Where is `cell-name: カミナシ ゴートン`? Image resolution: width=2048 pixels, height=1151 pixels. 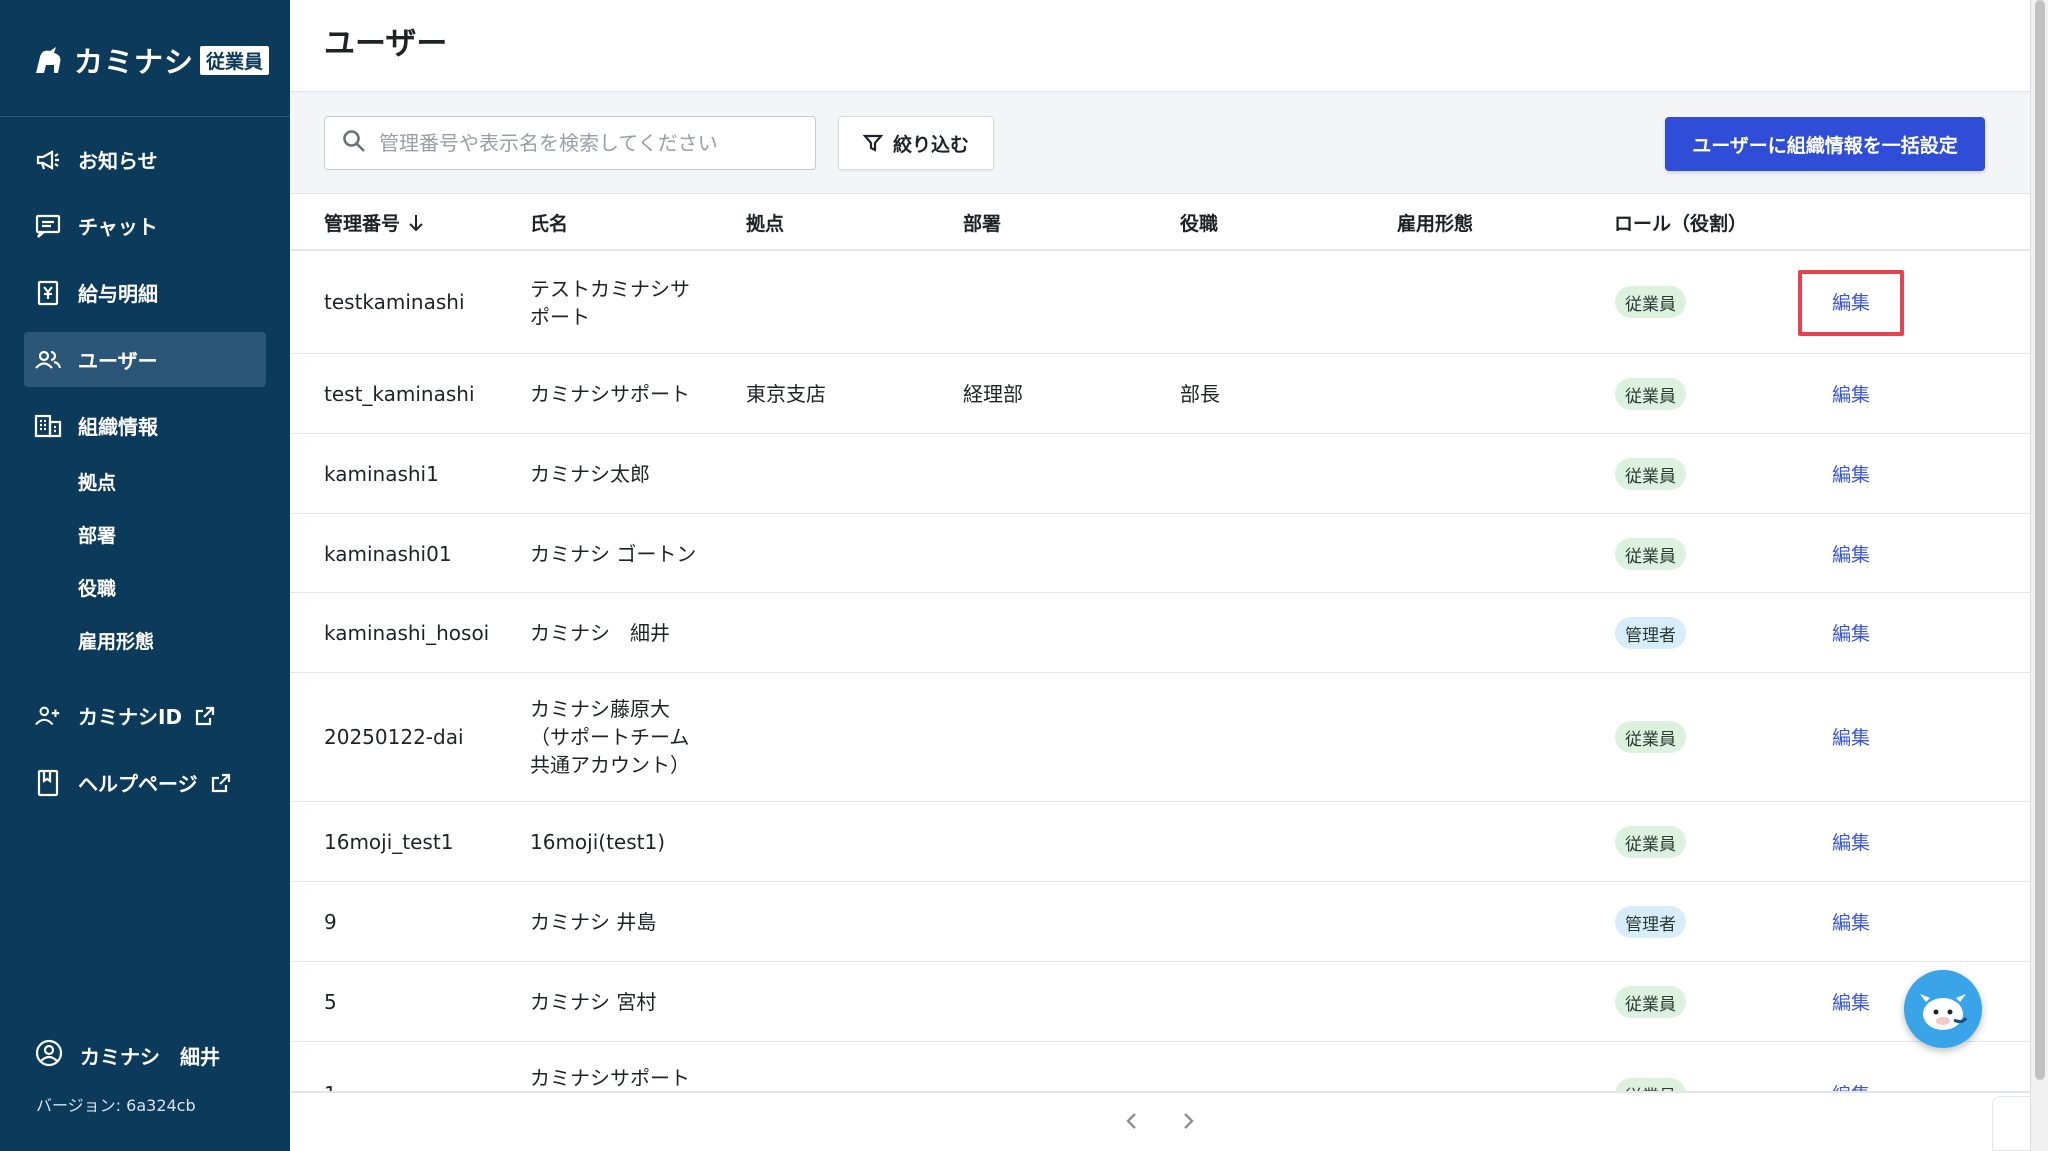 cell-name: カミナシ ゴートン is located at coordinates (613, 554).